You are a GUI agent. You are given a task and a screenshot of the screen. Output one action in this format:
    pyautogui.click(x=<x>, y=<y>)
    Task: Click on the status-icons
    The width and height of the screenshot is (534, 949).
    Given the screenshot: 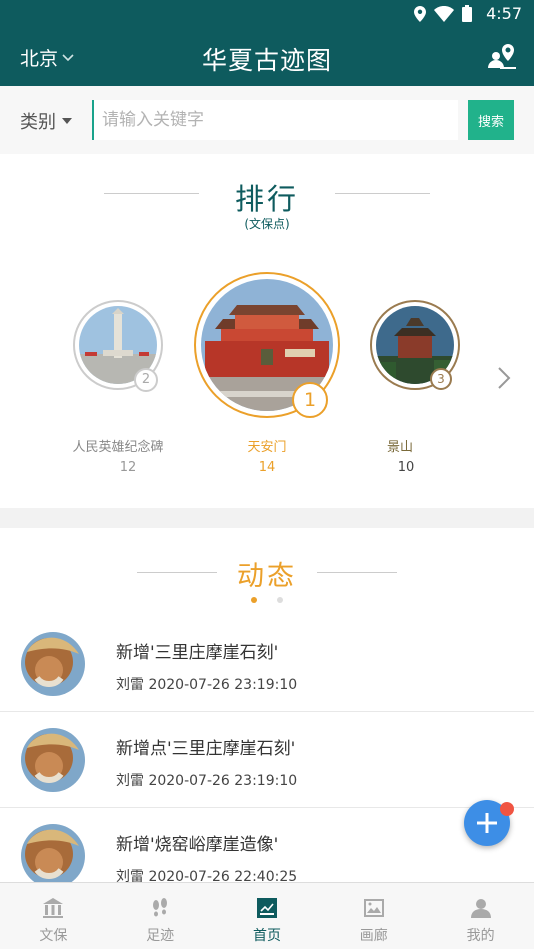 What is the action you would take?
    pyautogui.click(x=443, y=13)
    